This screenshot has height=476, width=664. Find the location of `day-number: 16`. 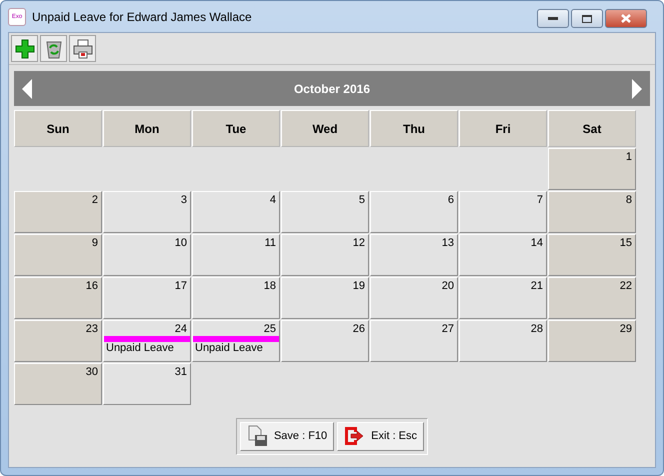

day-number: 16 is located at coordinates (92, 285).